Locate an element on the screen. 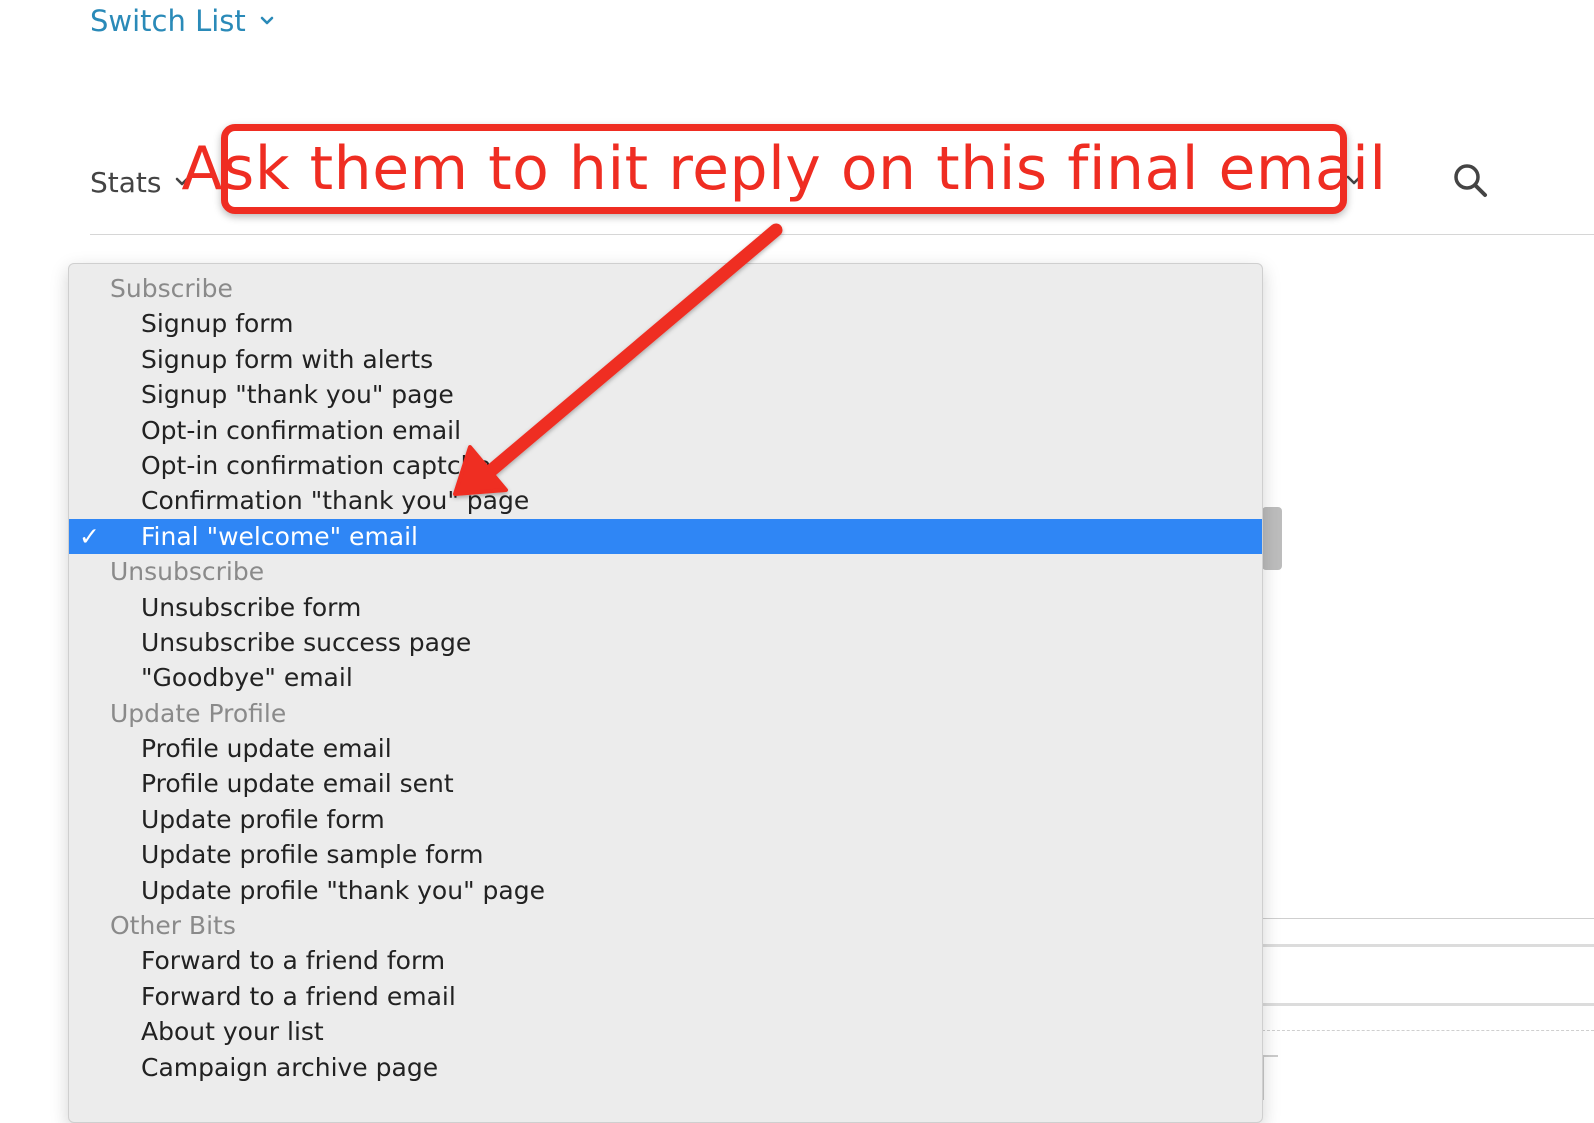  background-scrollbar-thumb is located at coordinates (1272, 538).